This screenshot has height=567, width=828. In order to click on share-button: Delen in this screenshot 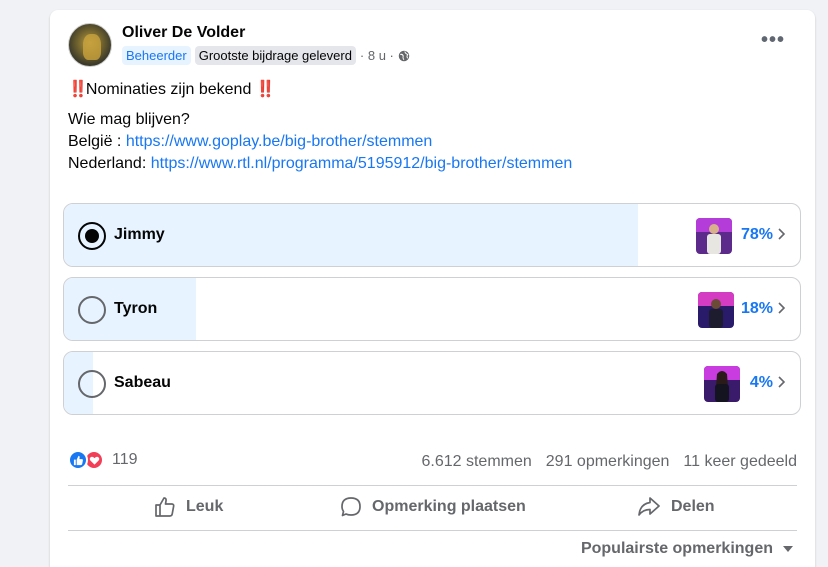, I will do `click(676, 507)`.